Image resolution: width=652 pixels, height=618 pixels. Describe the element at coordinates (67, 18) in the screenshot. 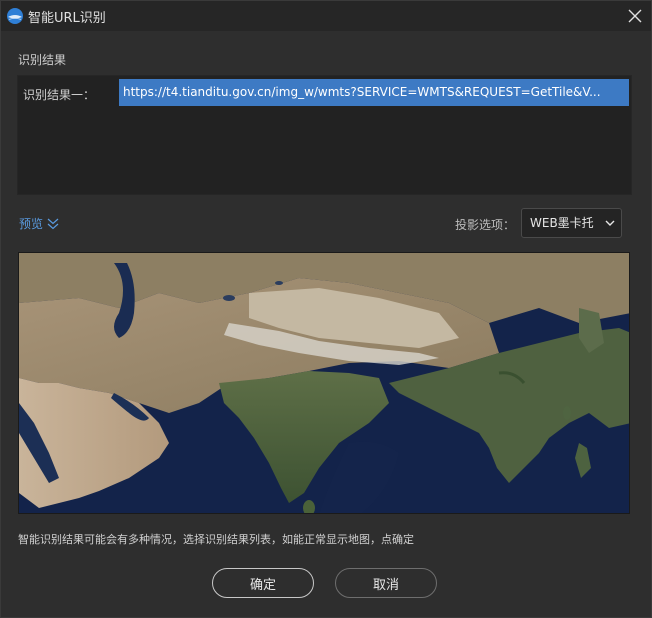

I see `window-title: 智能URL识别` at that location.